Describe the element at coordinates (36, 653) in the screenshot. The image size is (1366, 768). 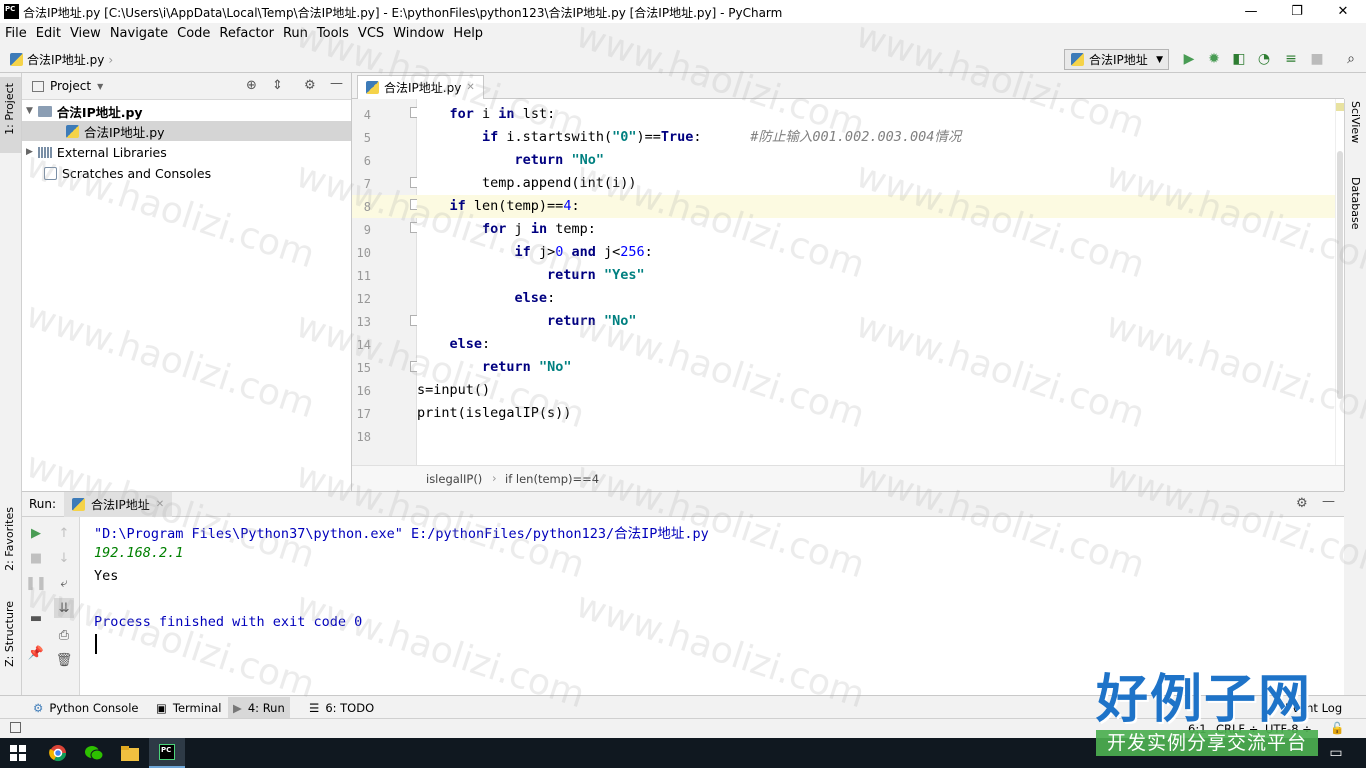
I see `pin-icon: 📌` at that location.